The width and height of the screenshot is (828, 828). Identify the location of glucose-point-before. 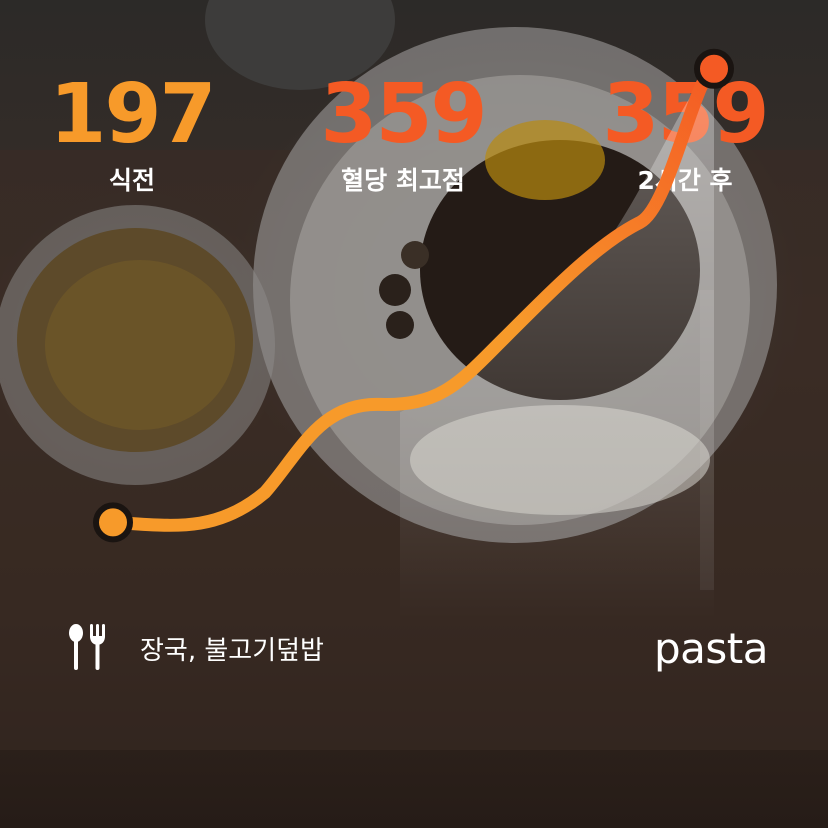
(113, 522).